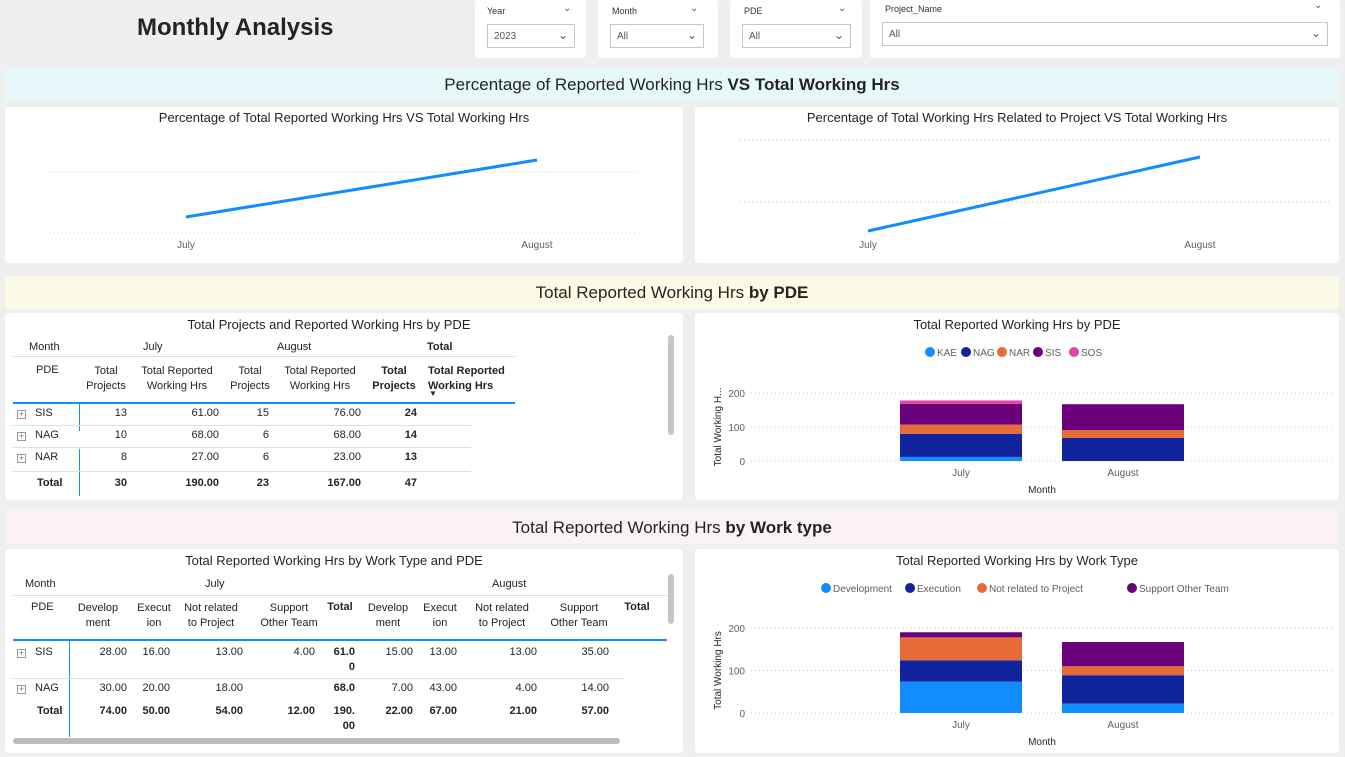 The image size is (1345, 757). Describe the element at coordinates (120, 413) in the screenshot. I see `table-cell: 13` at that location.